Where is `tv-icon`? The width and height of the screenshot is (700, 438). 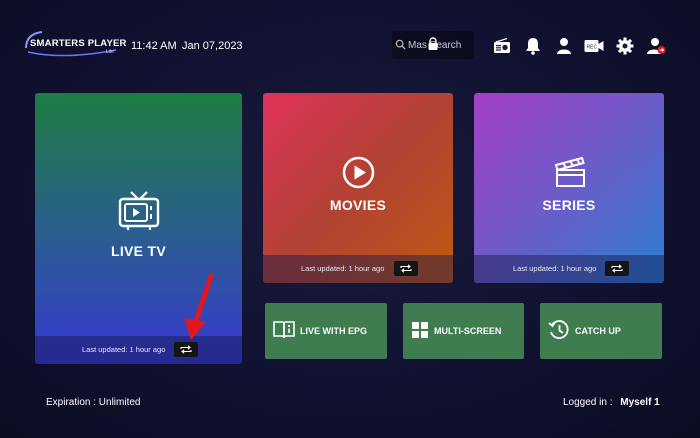 tv-icon is located at coordinates (139, 210).